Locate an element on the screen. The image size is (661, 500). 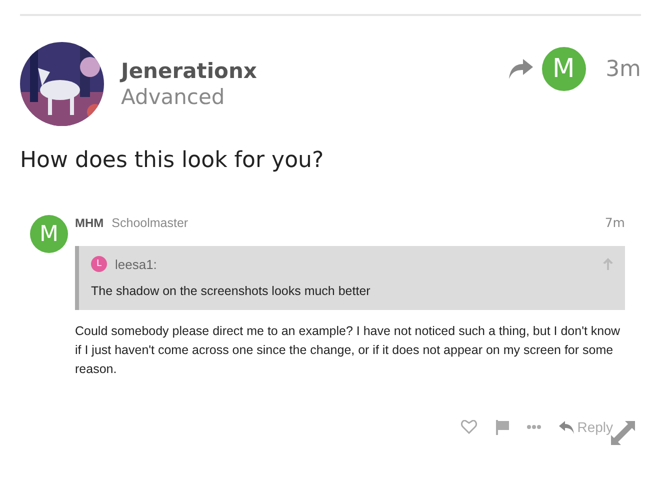
more-icon is located at coordinates (534, 427).